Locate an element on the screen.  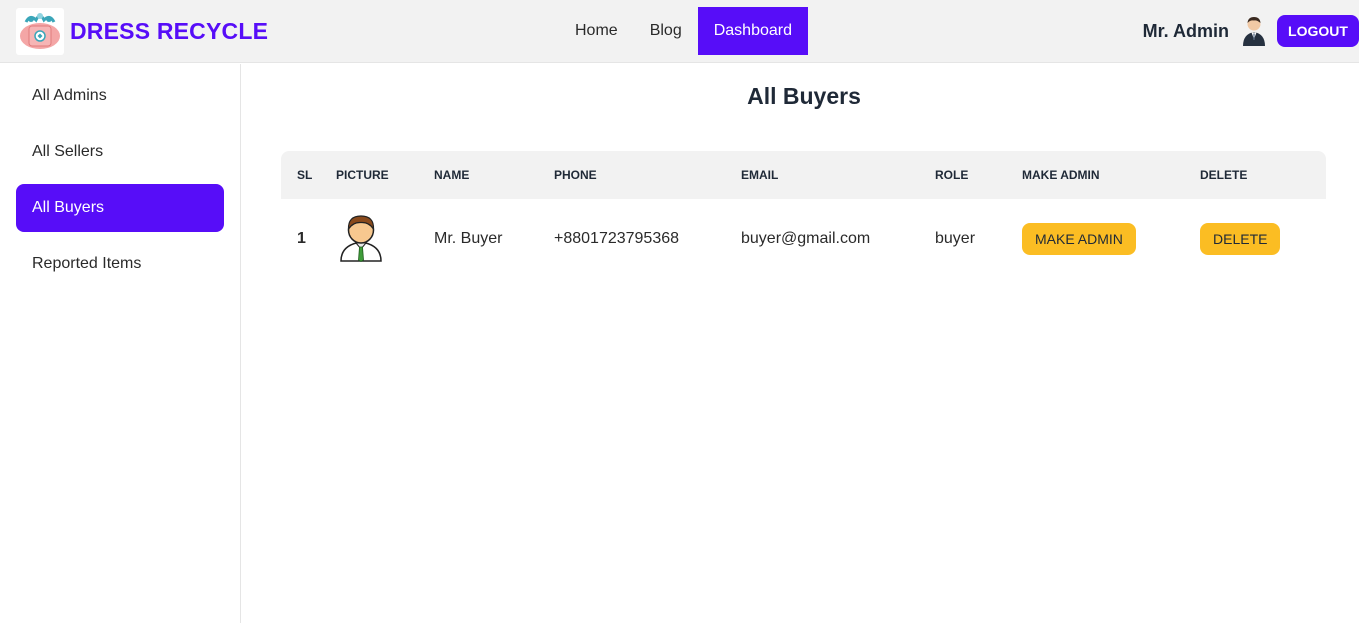
user-name: Mr. Admin is located at coordinates (1185, 30).